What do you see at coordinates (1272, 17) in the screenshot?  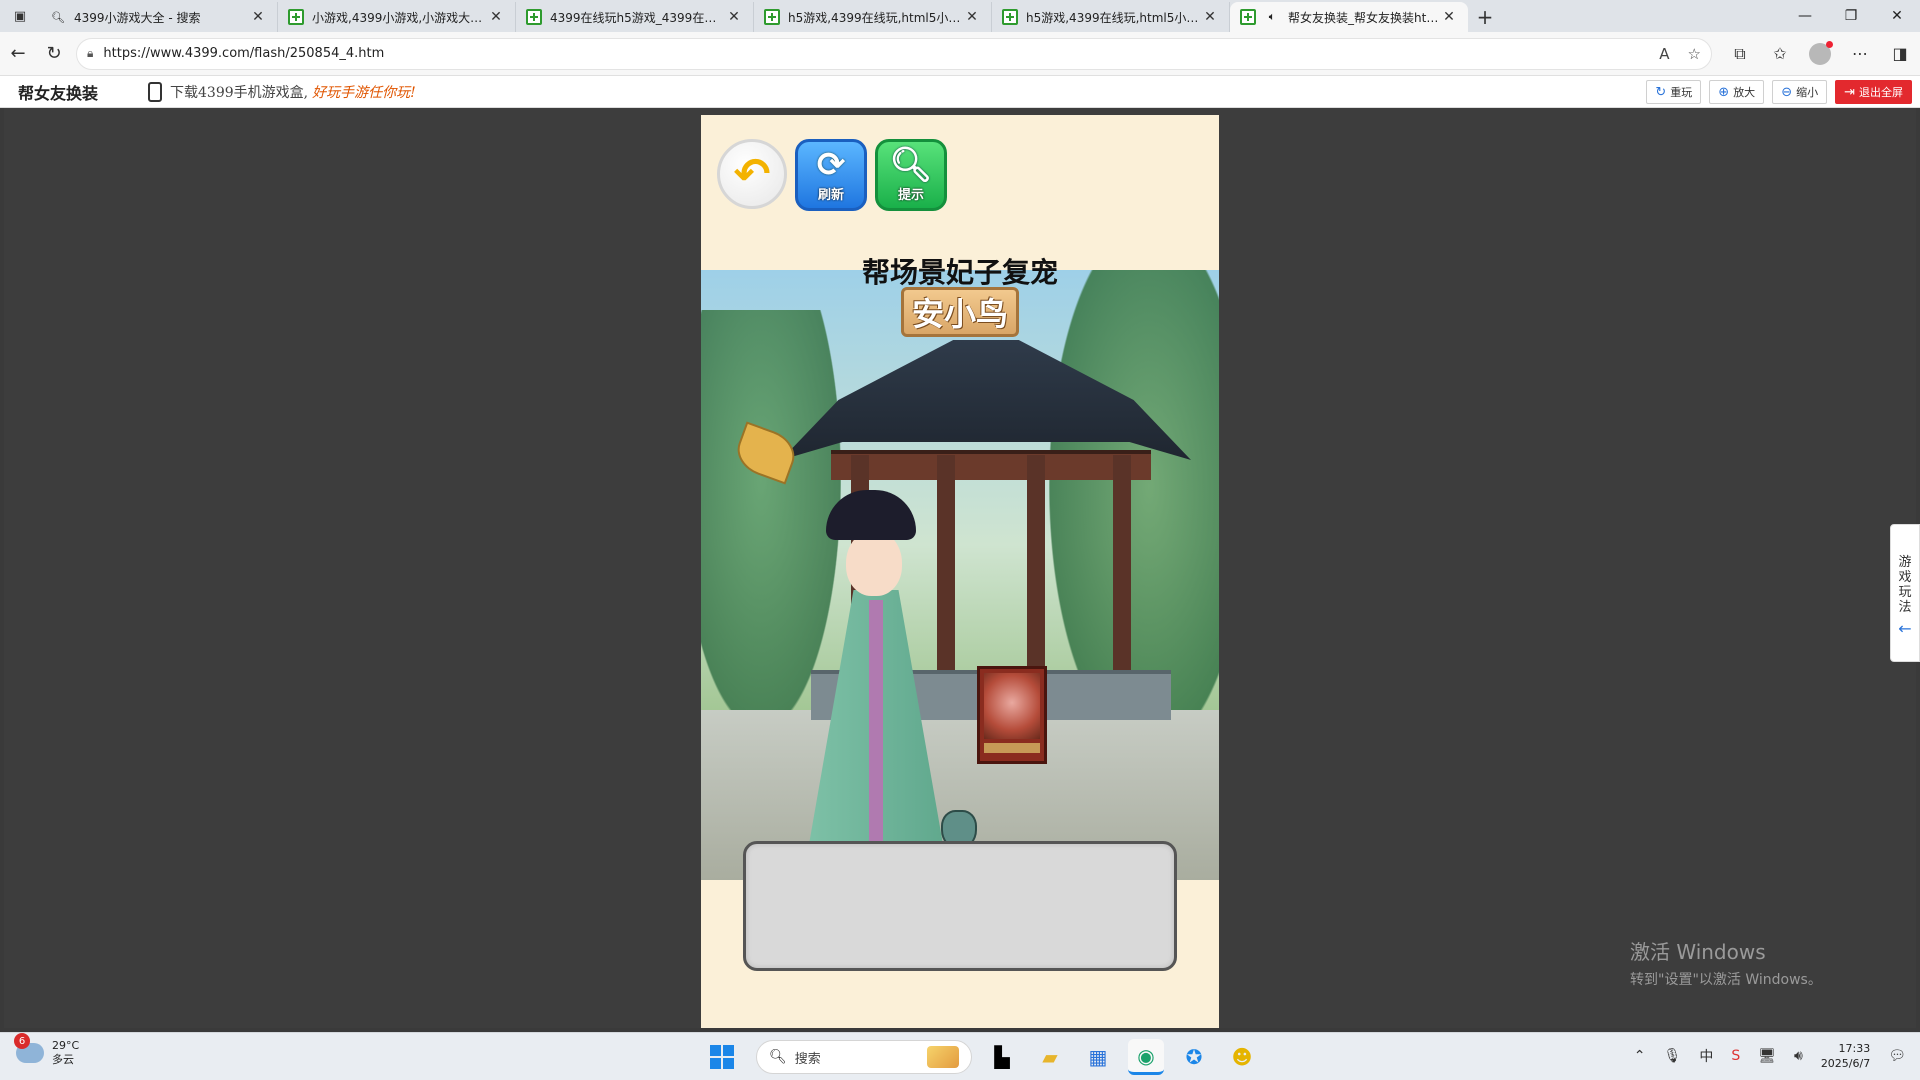 I see `speaker-icon: 🔈︎` at bounding box center [1272, 17].